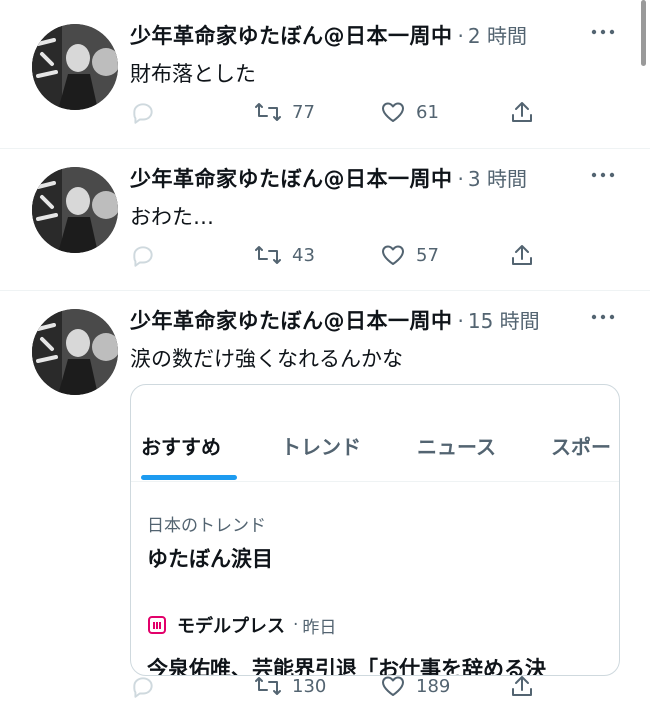  What do you see at coordinates (375, 433) in the screenshot?
I see `trend-tabs: おすすめ トレンド ニュース スポー` at bounding box center [375, 433].